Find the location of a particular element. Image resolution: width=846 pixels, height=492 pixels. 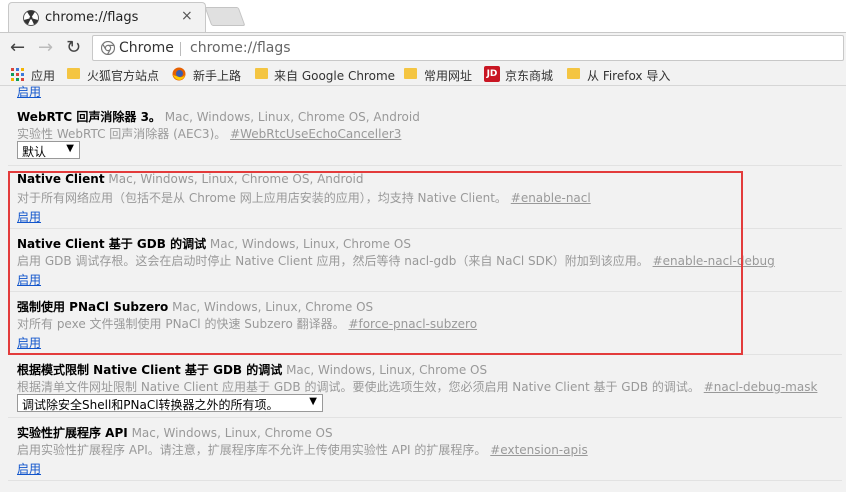

experiment-description: 实验性 WebRTC 回声消除器 (AEC3)。 is located at coordinates (122, 134).